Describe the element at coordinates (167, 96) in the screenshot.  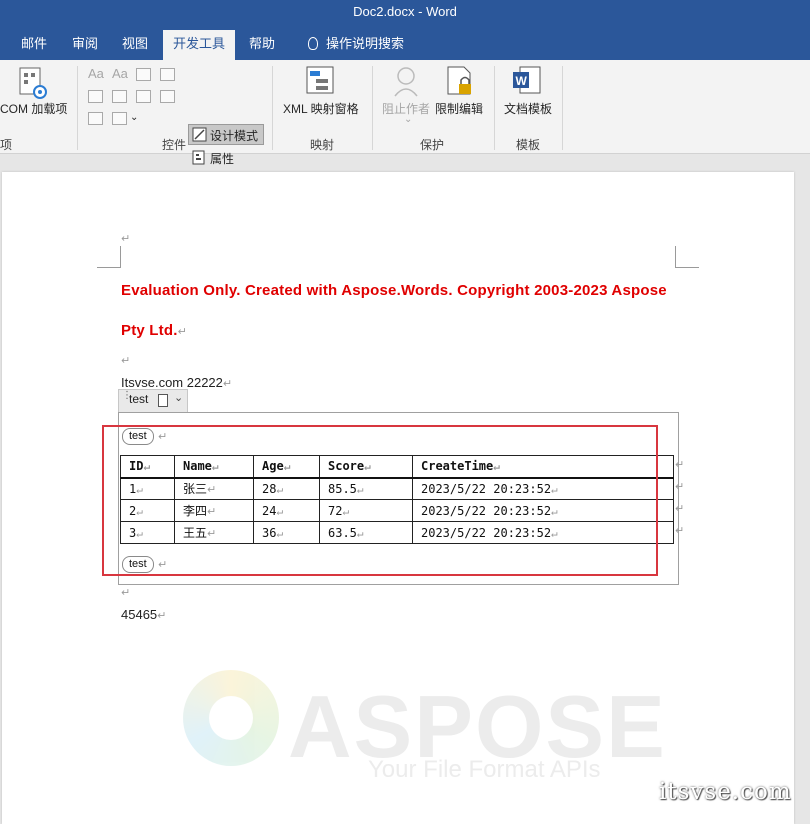
I see `date-picker-control-icon` at that location.